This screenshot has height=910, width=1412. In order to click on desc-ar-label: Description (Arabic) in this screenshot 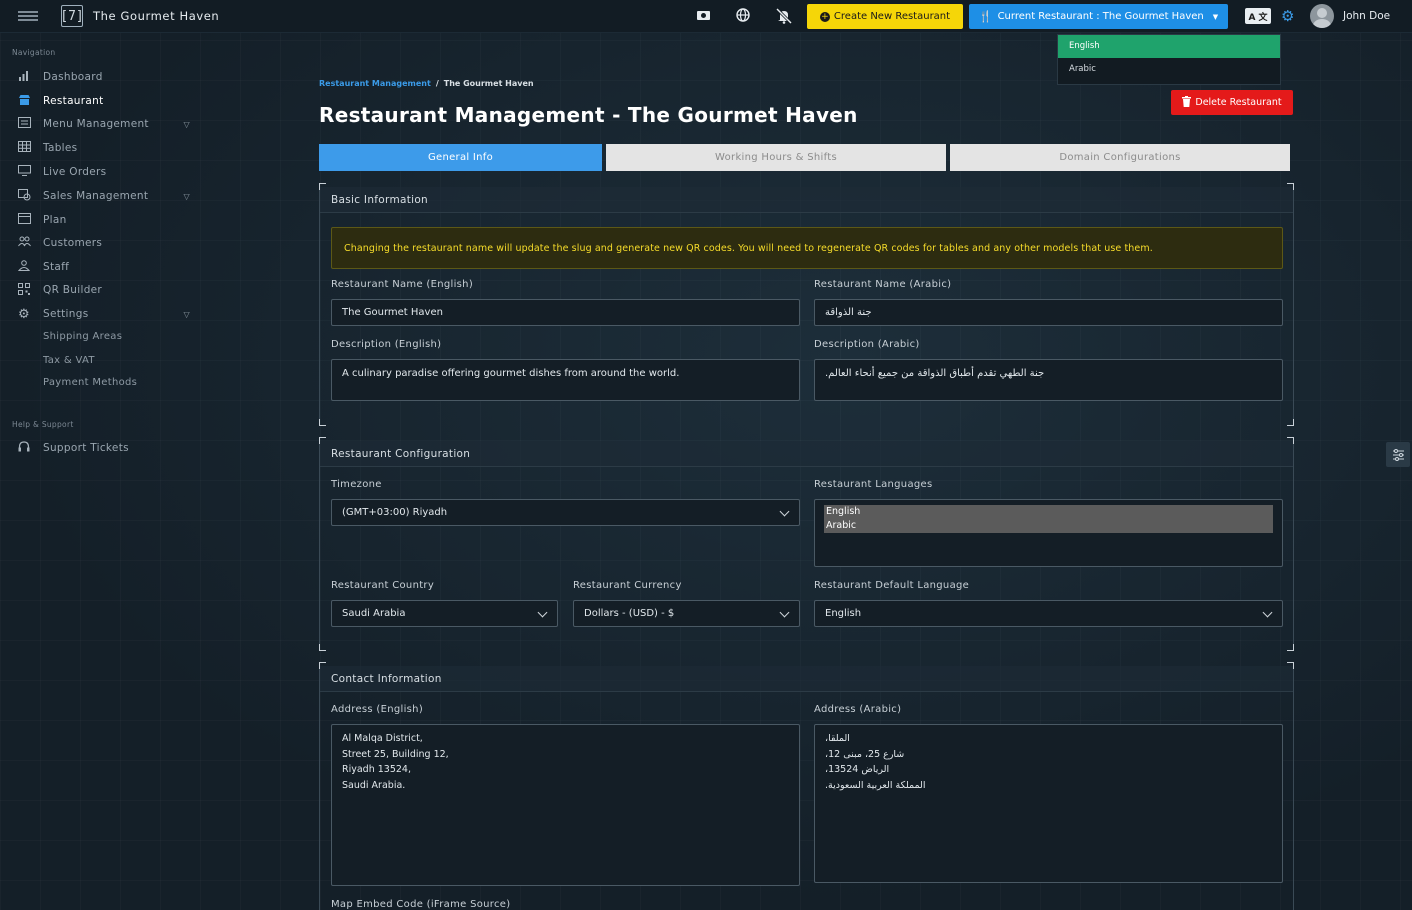, I will do `click(867, 344)`.